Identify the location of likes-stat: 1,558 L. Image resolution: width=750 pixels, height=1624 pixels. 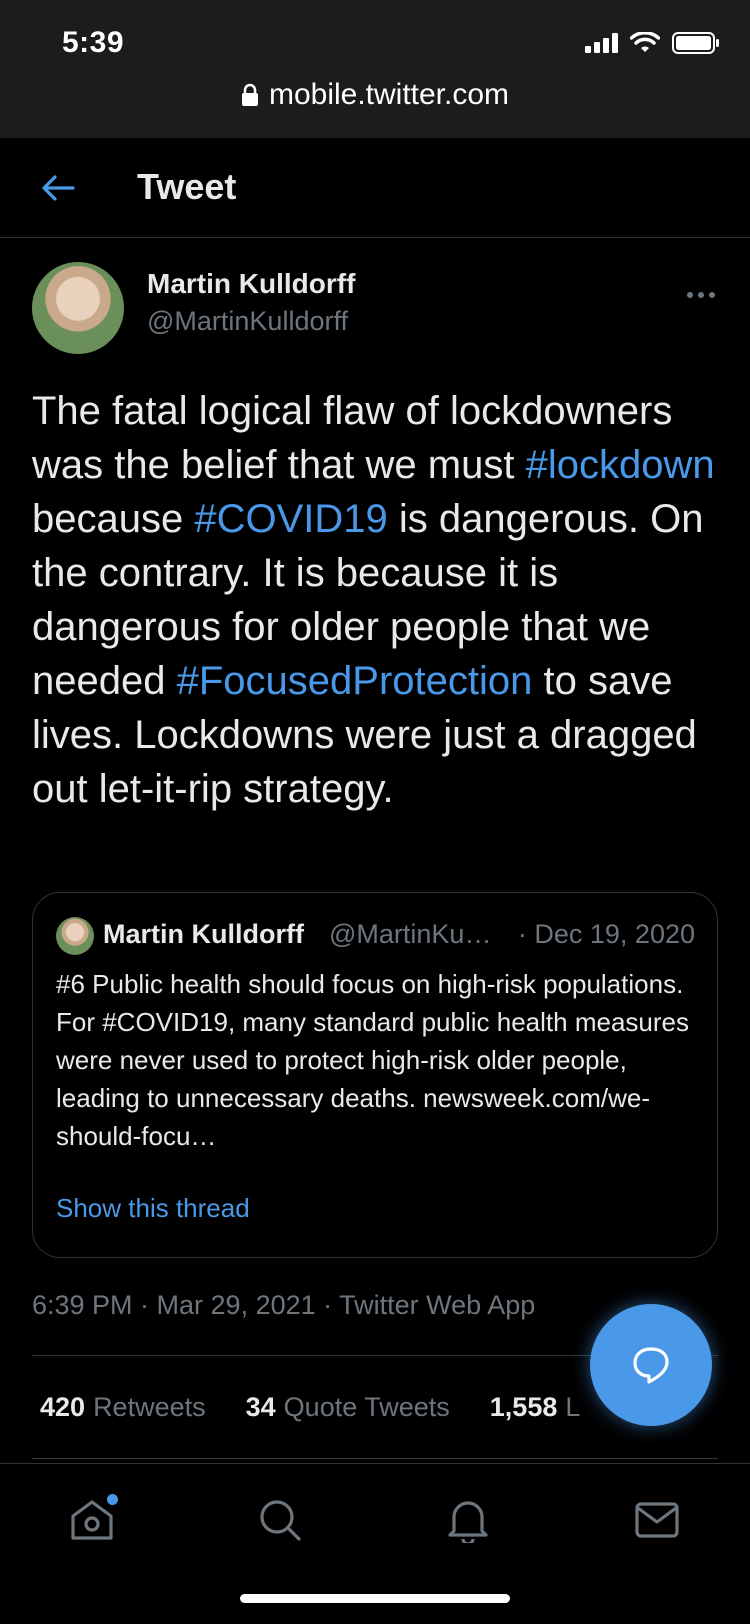
(535, 1407).